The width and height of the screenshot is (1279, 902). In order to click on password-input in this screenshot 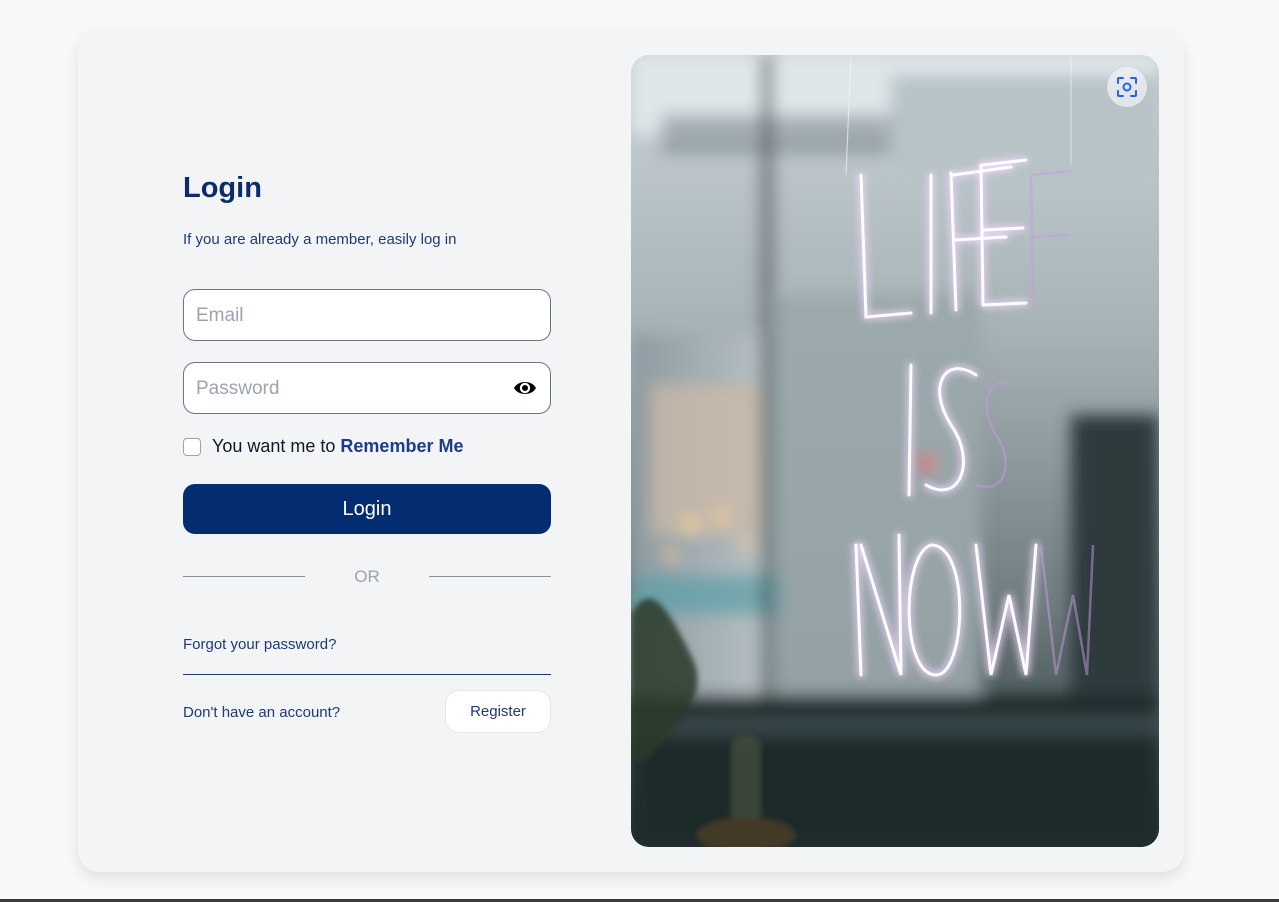, I will do `click(346, 389)`.